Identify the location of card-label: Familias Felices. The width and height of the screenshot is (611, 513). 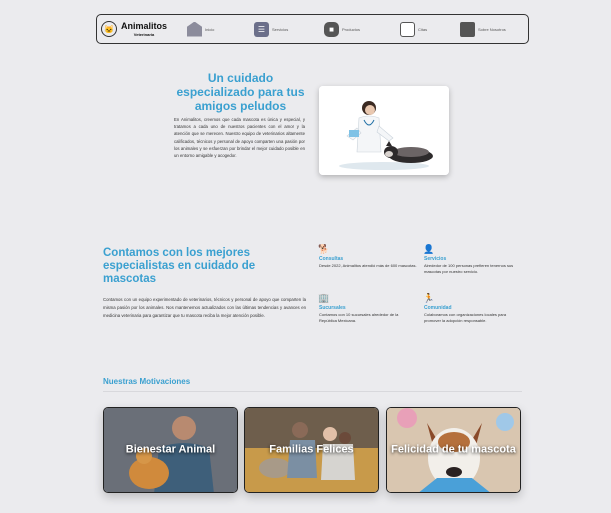
(311, 449).